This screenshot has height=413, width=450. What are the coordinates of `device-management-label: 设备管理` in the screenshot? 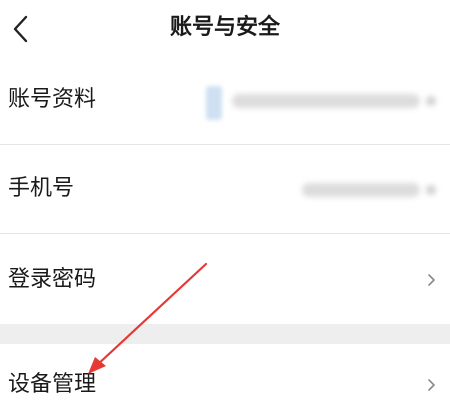 It's located at (52, 384).